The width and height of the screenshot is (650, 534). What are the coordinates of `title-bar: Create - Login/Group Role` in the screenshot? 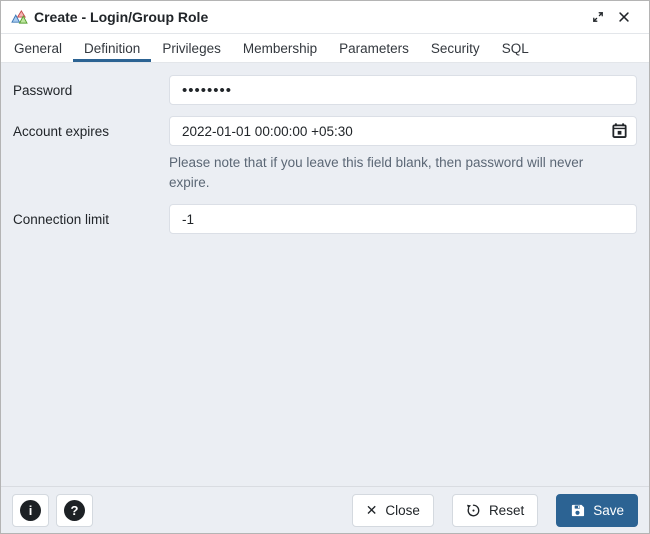 It's located at (325, 17).